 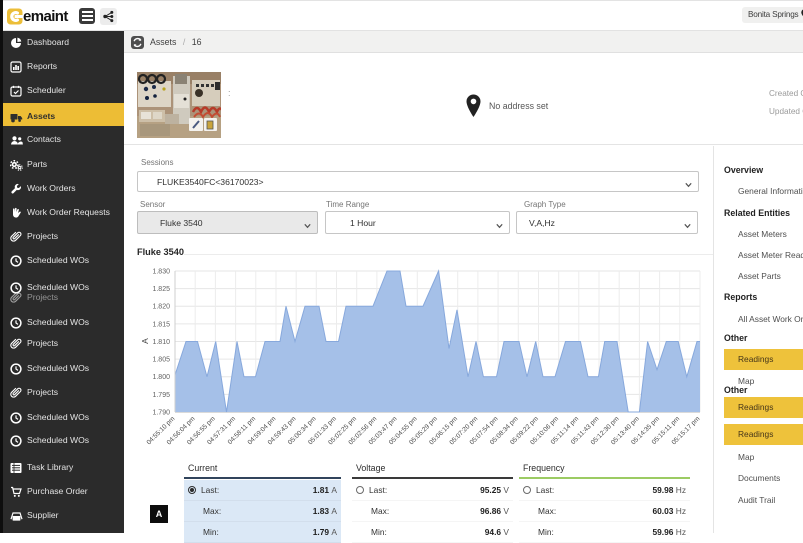 What do you see at coordinates (161, 360) in the screenshot?
I see `svg-text: 1.805` at bounding box center [161, 360].